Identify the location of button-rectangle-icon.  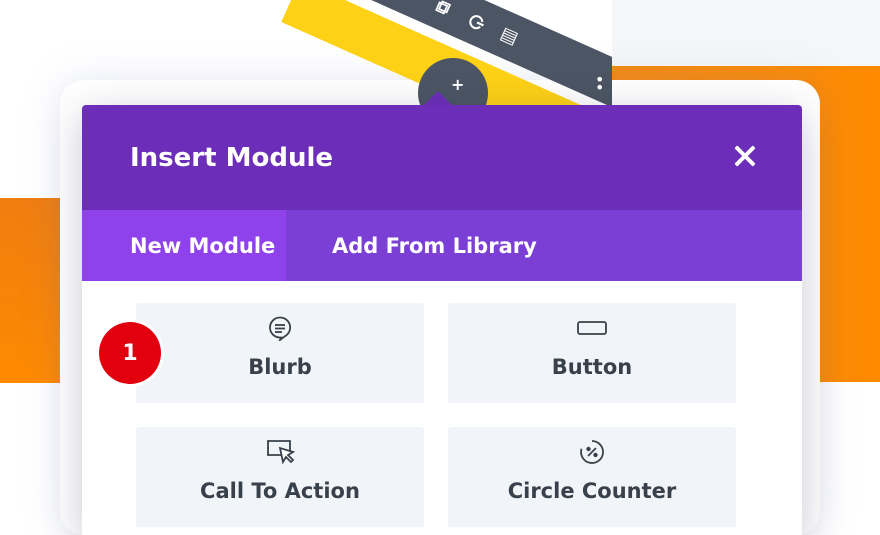
(592, 328).